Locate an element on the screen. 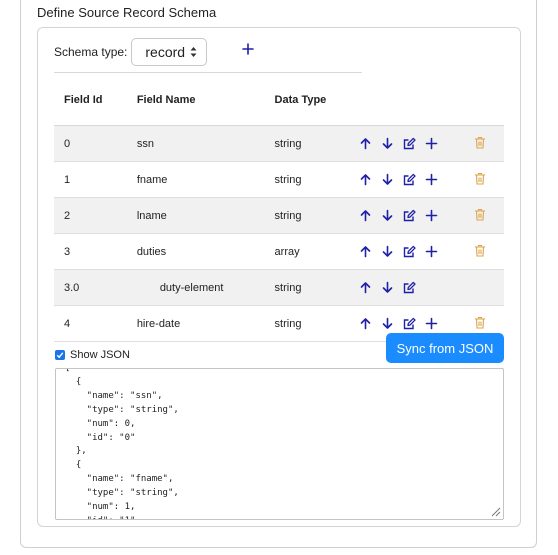 Image resolution: width=558 pixels, height=555 pixels. table-row: 0 ssn string is located at coordinates (279, 143).